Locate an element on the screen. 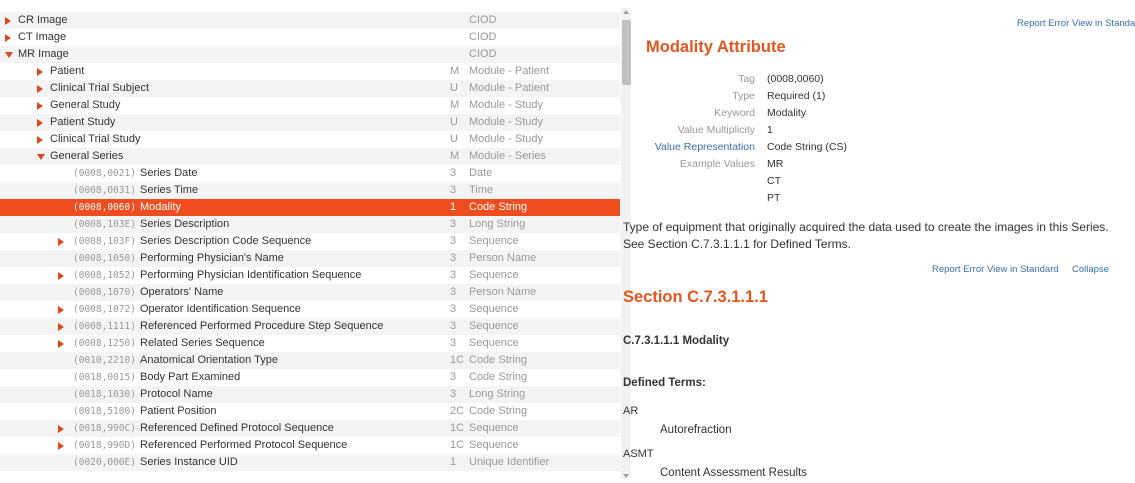 Image resolution: width=1135 pixels, height=483 pixels. attribute-tag: (0008,1070) is located at coordinates (104, 292).